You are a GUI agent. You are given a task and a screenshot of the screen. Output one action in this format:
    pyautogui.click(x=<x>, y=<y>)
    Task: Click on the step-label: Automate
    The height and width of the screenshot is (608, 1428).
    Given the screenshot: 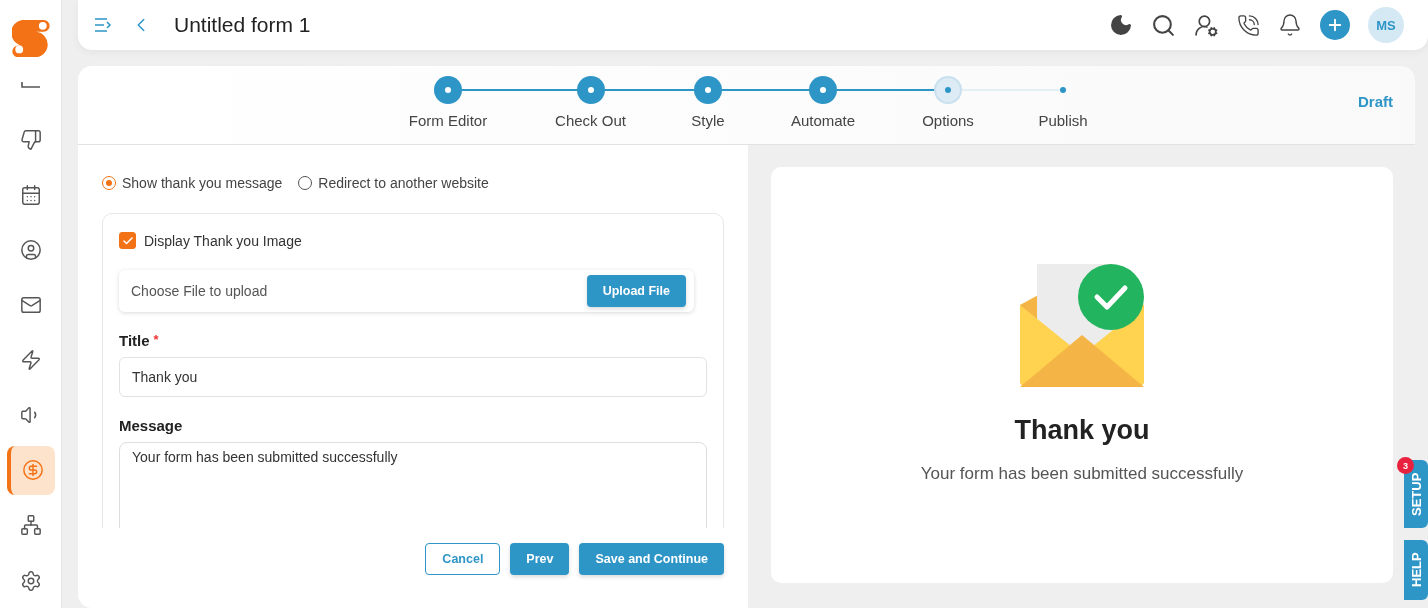 What is the action you would take?
    pyautogui.click(x=823, y=120)
    